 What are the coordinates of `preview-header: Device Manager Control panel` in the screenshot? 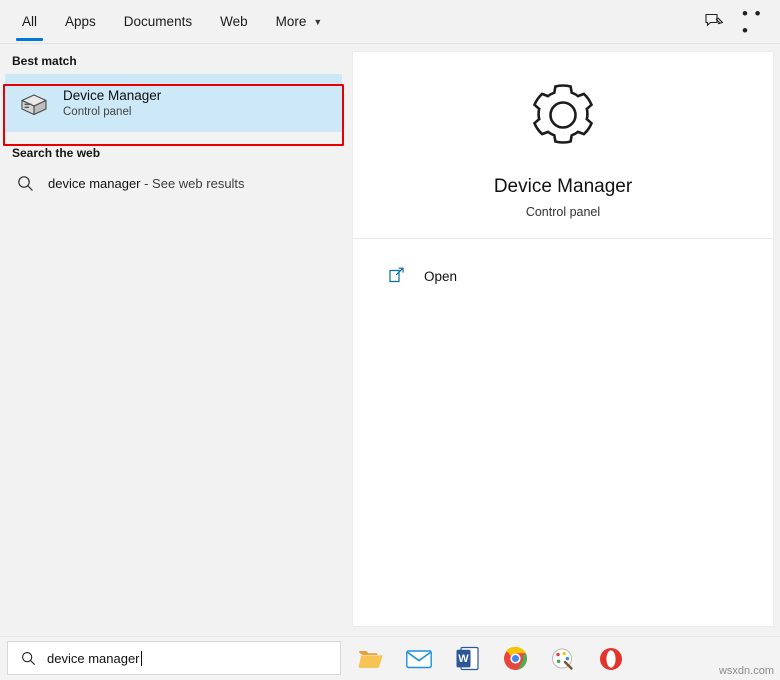 It's located at (563, 145).